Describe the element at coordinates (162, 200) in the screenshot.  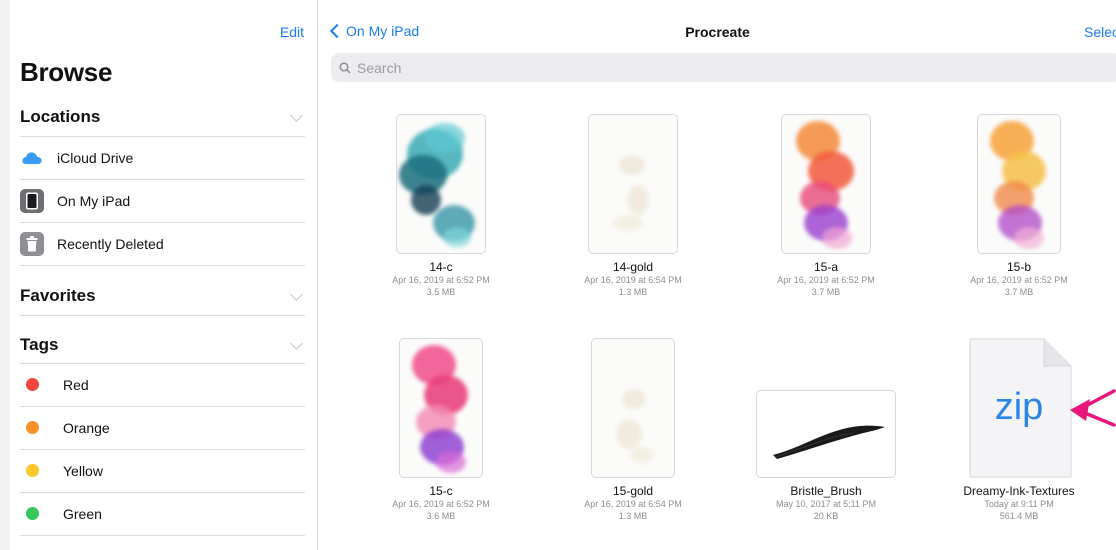
I see `sidebar-item-on-my-ipad: On My iPad` at that location.